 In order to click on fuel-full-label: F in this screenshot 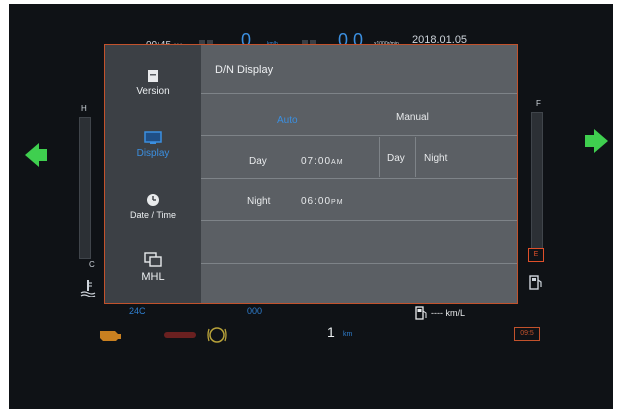, I will do `click(538, 103)`.